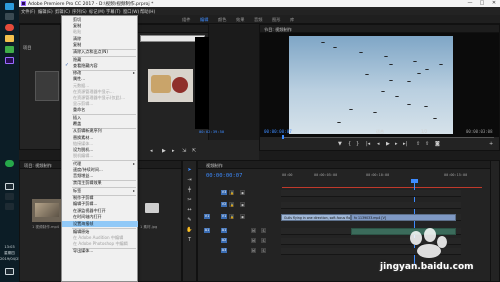  What do you see at coordinates (9, 16) in the screenshot?
I see `search-icon` at bounding box center [9, 16].